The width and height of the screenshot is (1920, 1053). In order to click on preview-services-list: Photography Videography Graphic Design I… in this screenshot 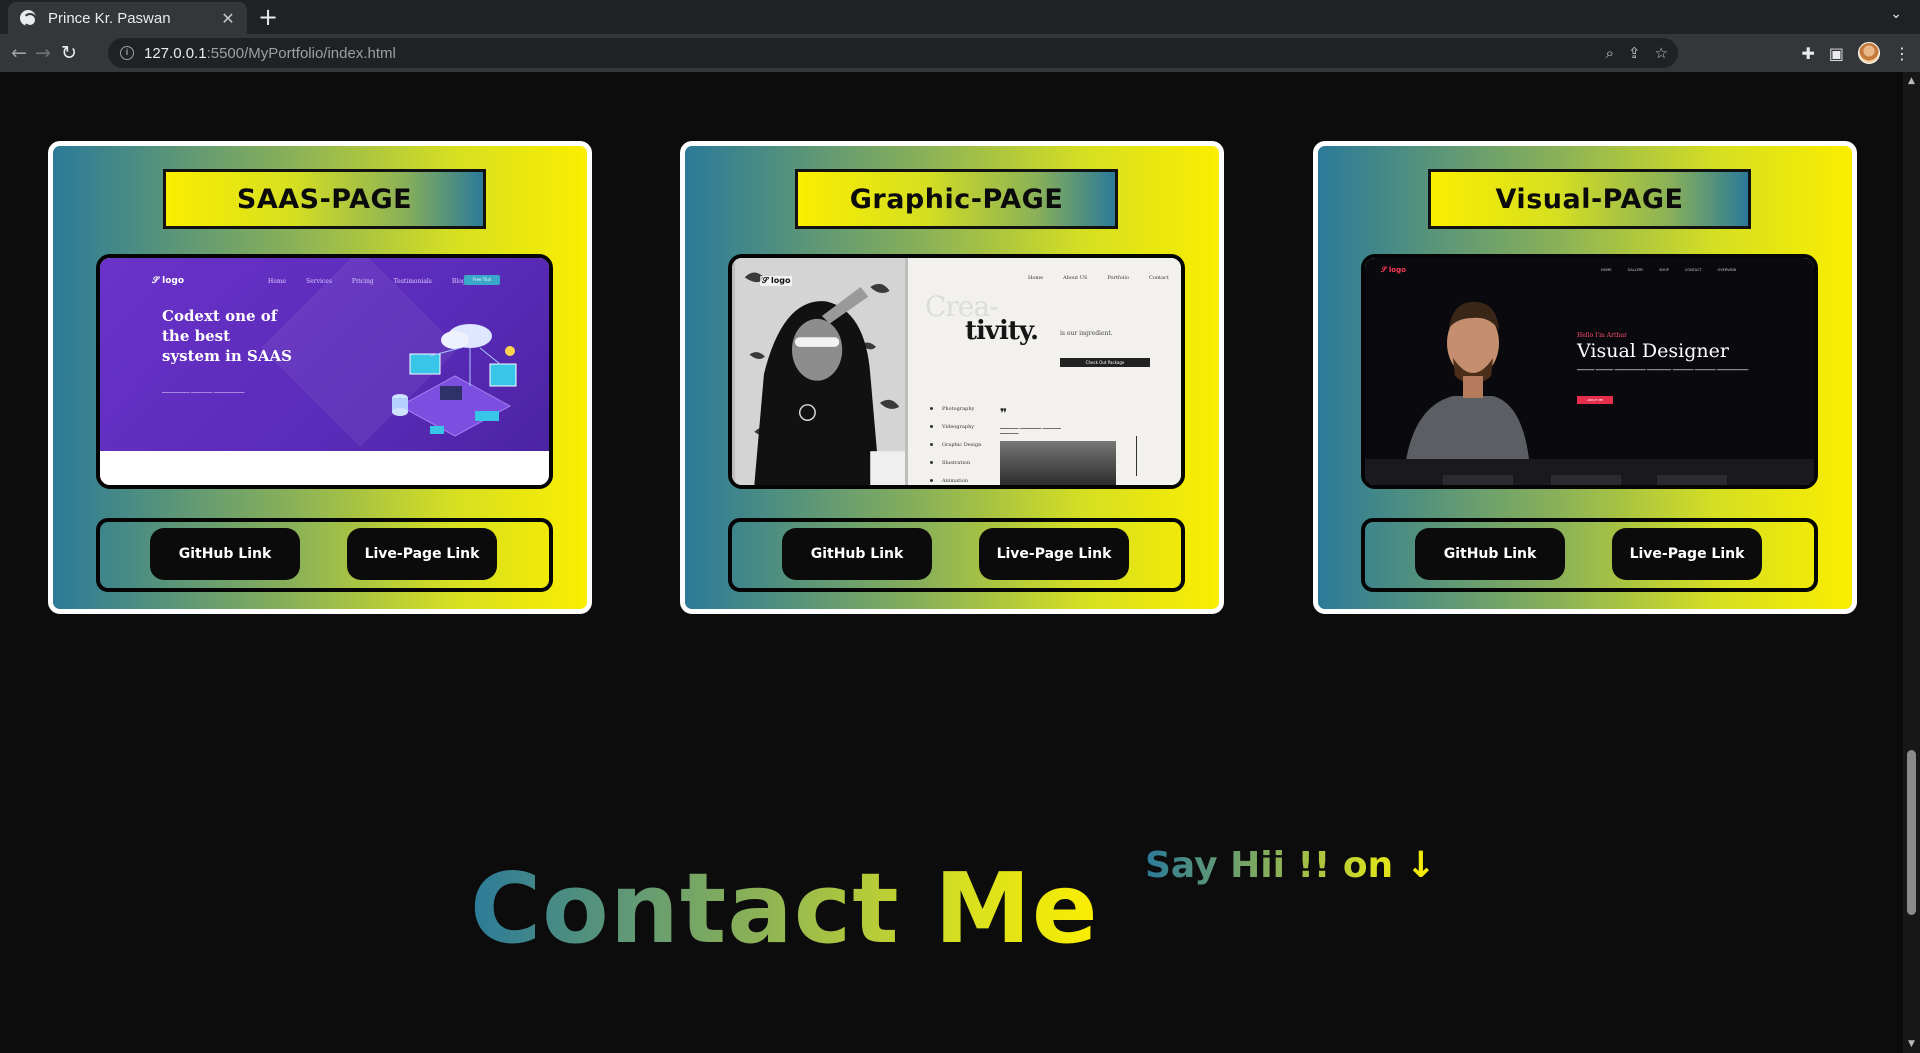, I will do `click(955, 445)`.